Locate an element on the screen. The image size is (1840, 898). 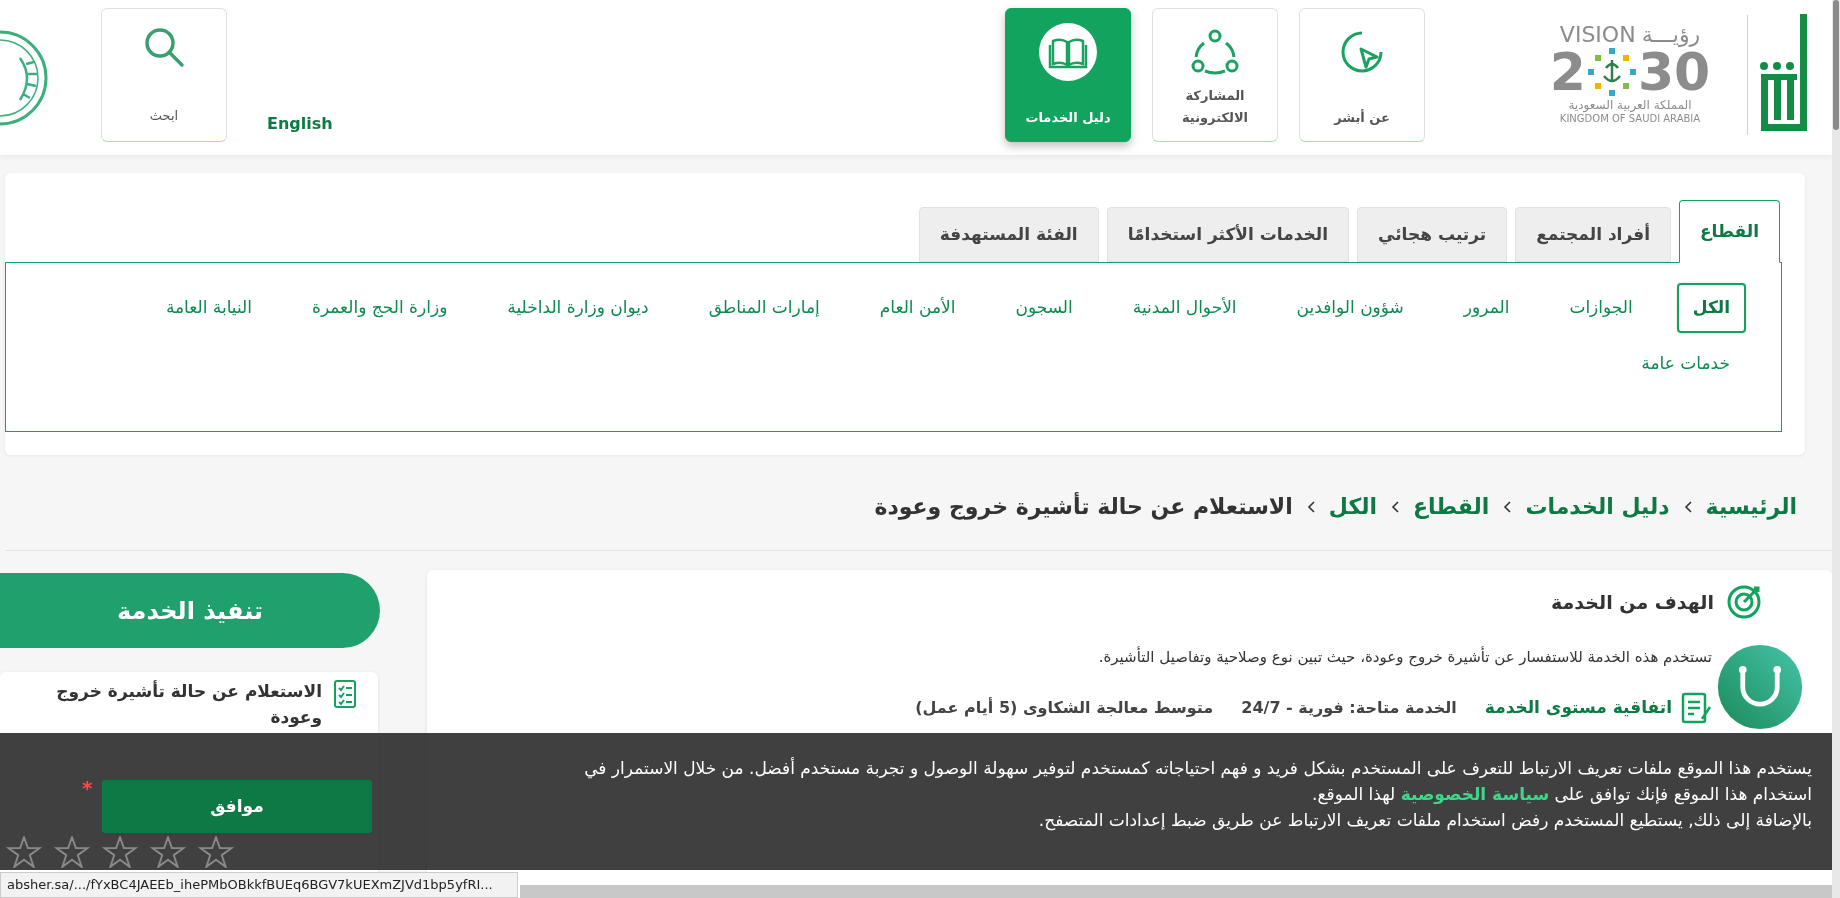
cookie-text: بالإضافة إلى ذلك, يستطيع المستخدم رفض استخدام ملفات تعريف الارتباط عن طريق ضبط إعدادات المتصفح. is located at coordinates (1424, 821).